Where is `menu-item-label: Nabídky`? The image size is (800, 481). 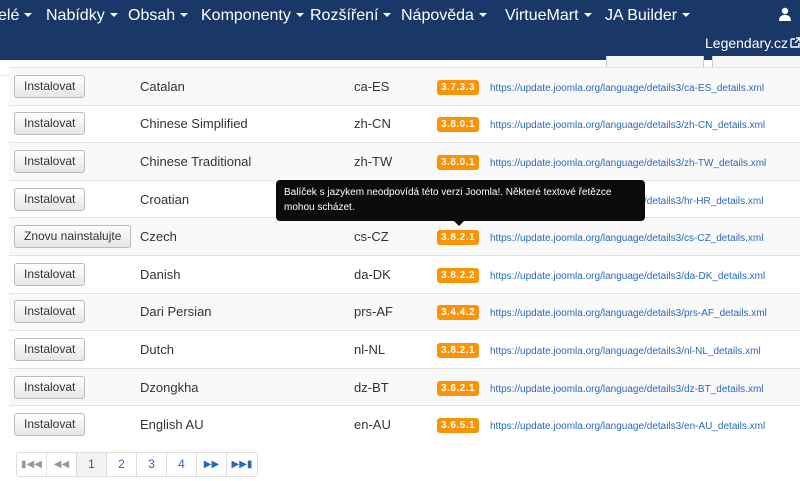
menu-item-label: Nabídky is located at coordinates (75, 15).